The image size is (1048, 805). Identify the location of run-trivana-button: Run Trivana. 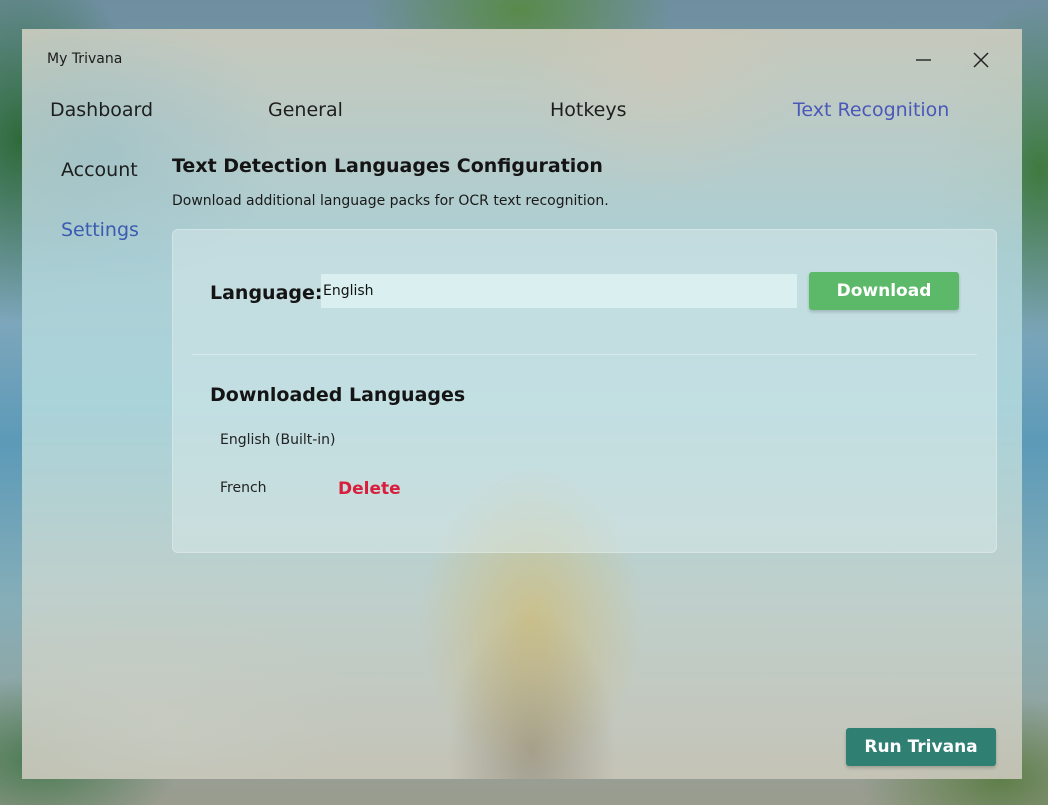
(921, 747).